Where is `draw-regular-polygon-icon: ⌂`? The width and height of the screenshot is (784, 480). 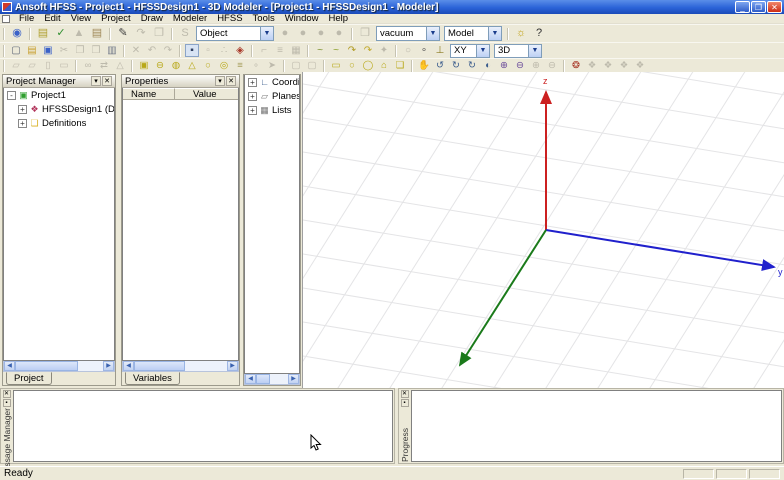 draw-regular-polygon-icon: ⌂ is located at coordinates (384, 66).